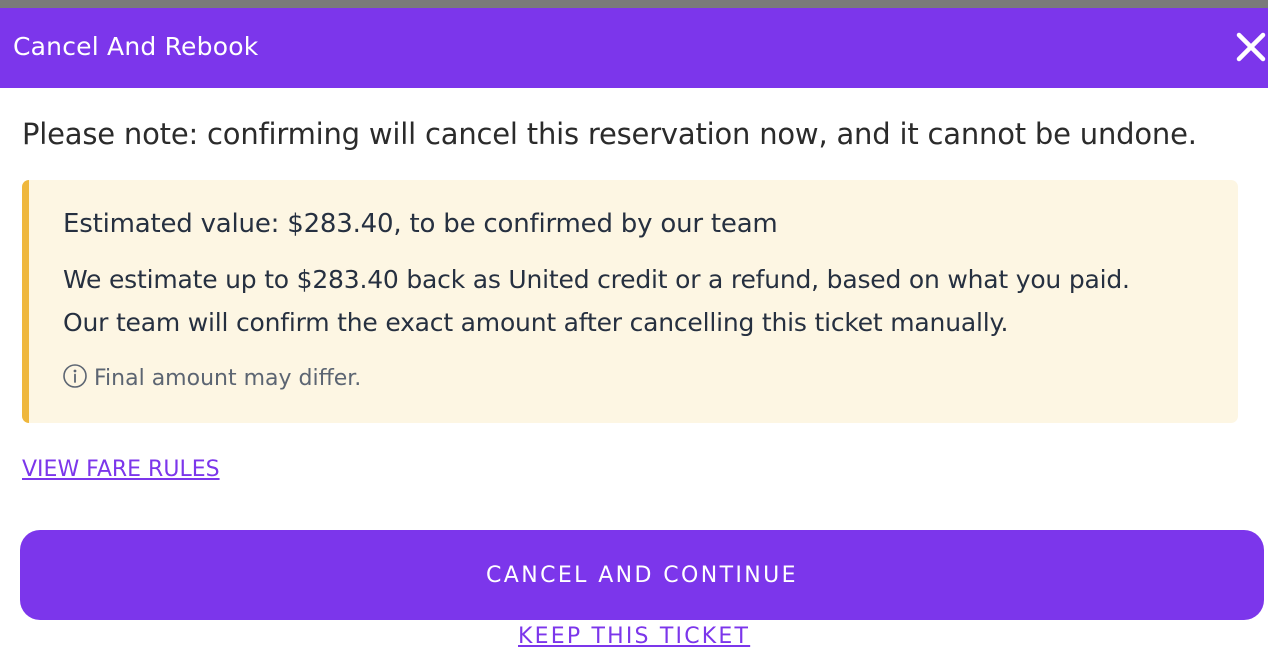 This screenshot has height=654, width=1268. What do you see at coordinates (634, 4) in the screenshot?
I see `top-strip` at bounding box center [634, 4].